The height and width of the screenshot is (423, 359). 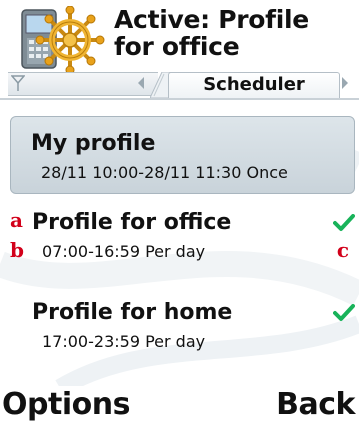 What do you see at coordinates (93, 143) in the screenshot?
I see `profile-name: My profile` at bounding box center [93, 143].